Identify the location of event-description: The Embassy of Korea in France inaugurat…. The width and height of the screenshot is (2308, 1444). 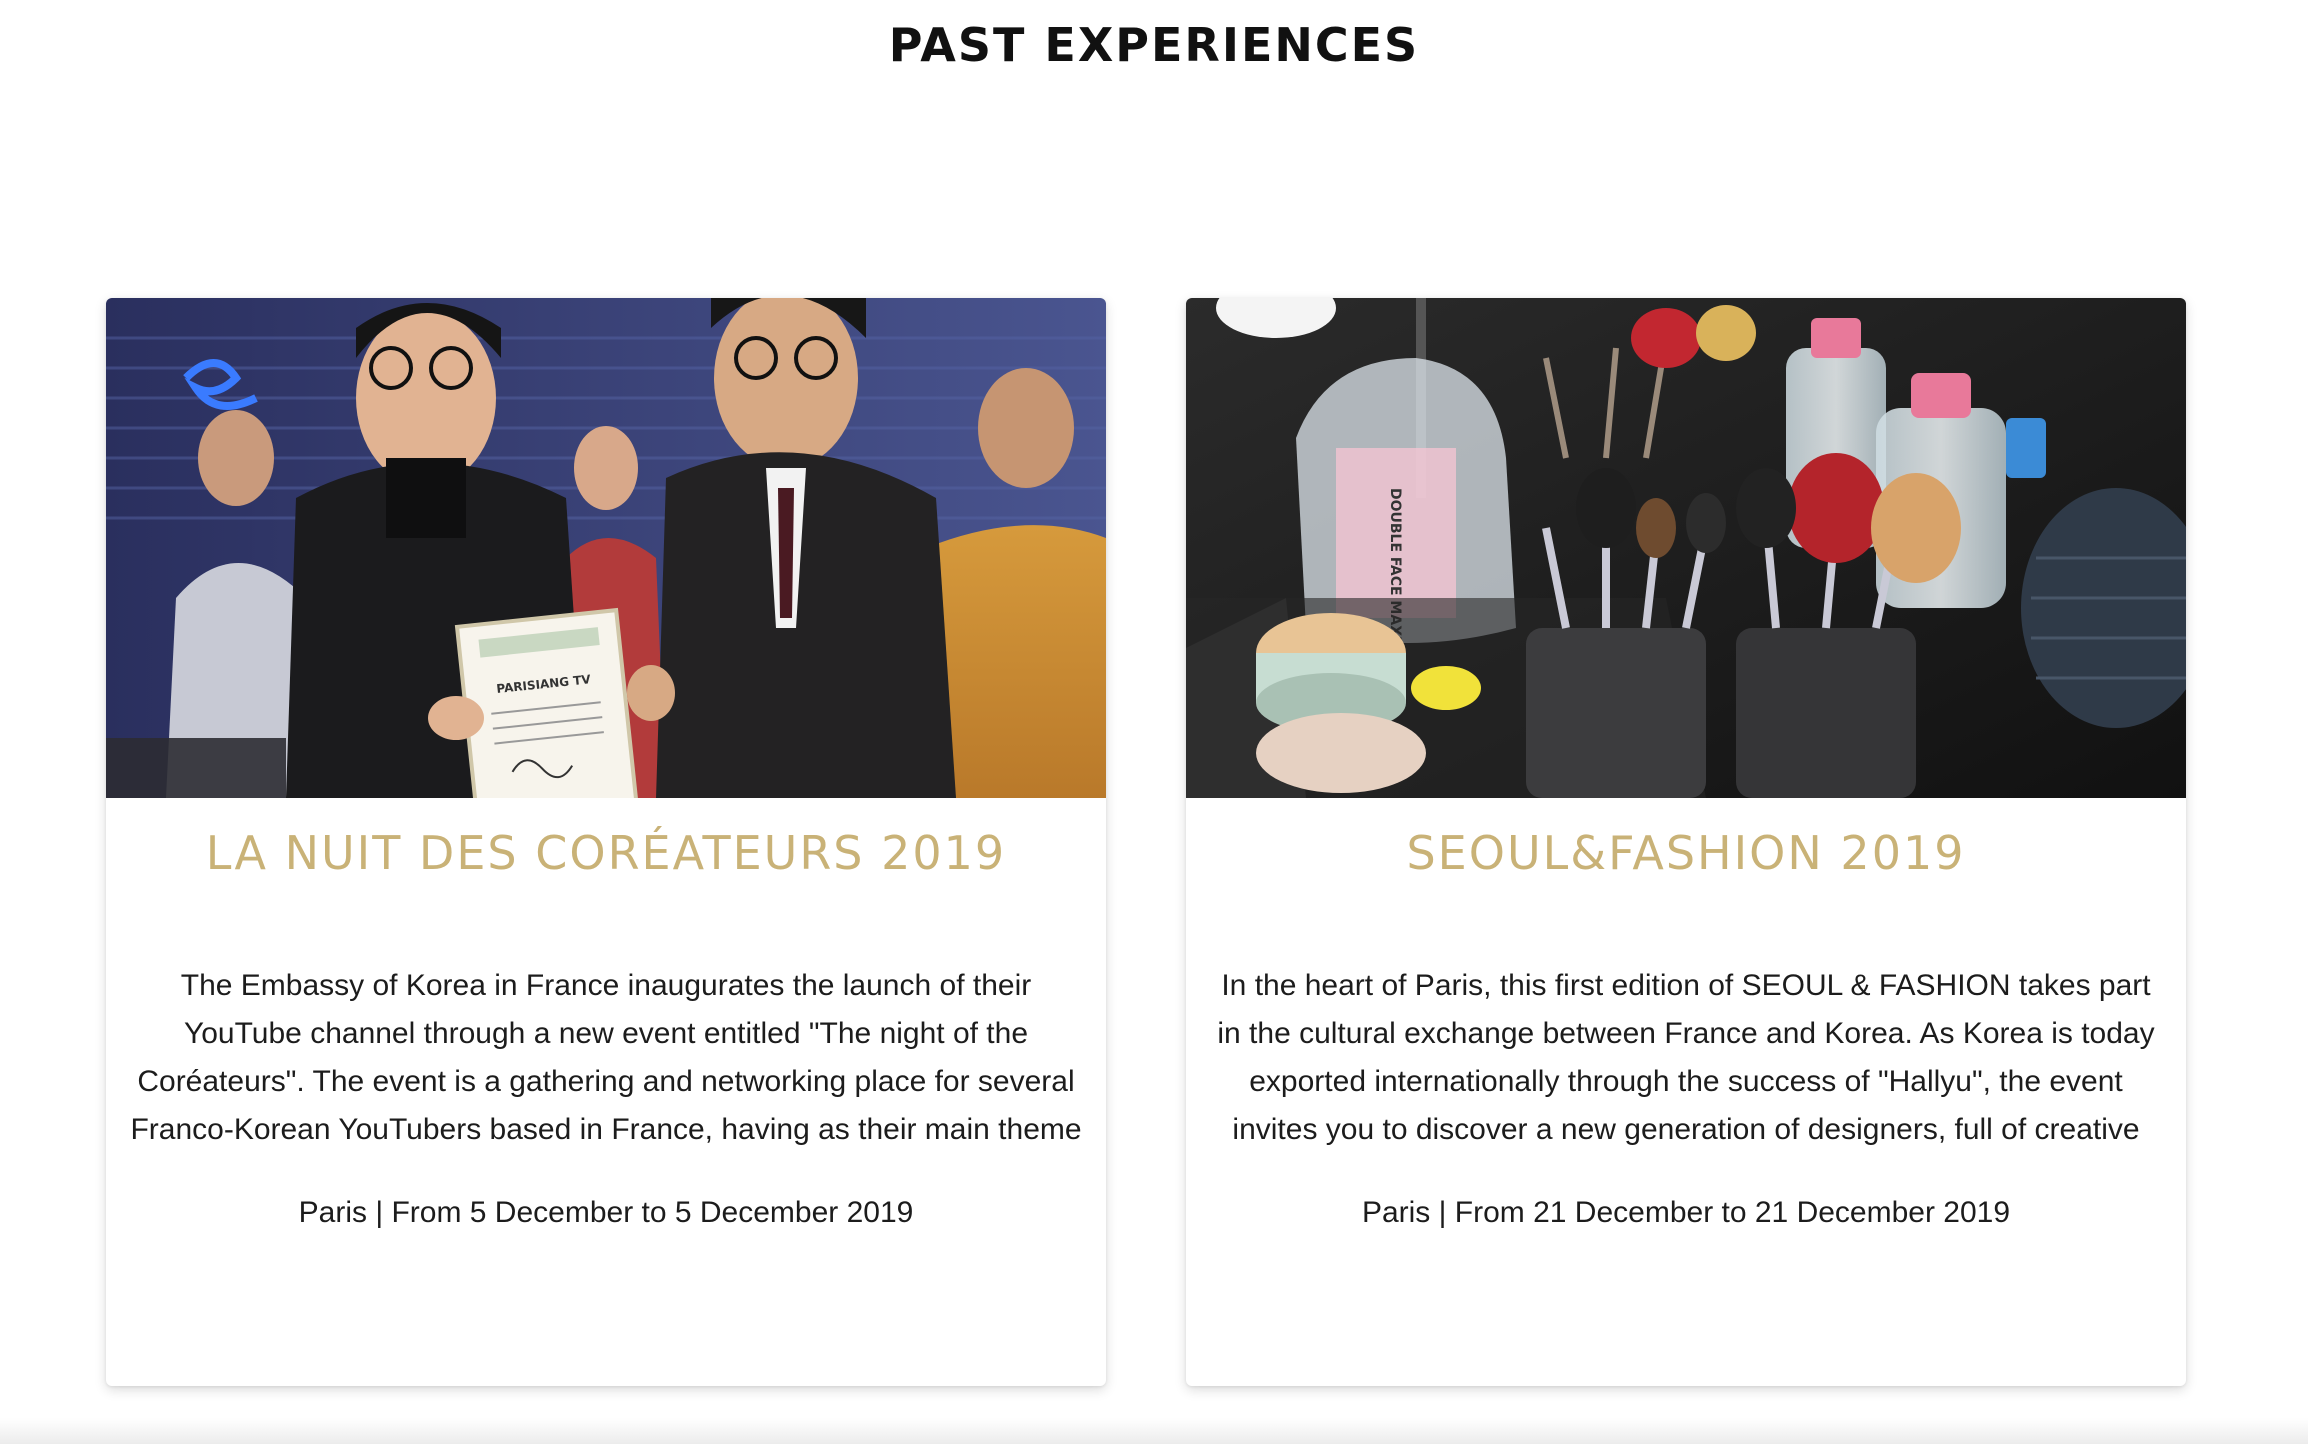
(606, 1057).